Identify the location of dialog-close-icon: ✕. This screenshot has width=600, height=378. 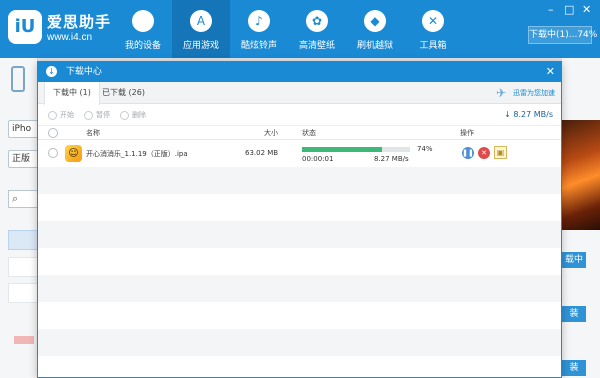
(550, 72).